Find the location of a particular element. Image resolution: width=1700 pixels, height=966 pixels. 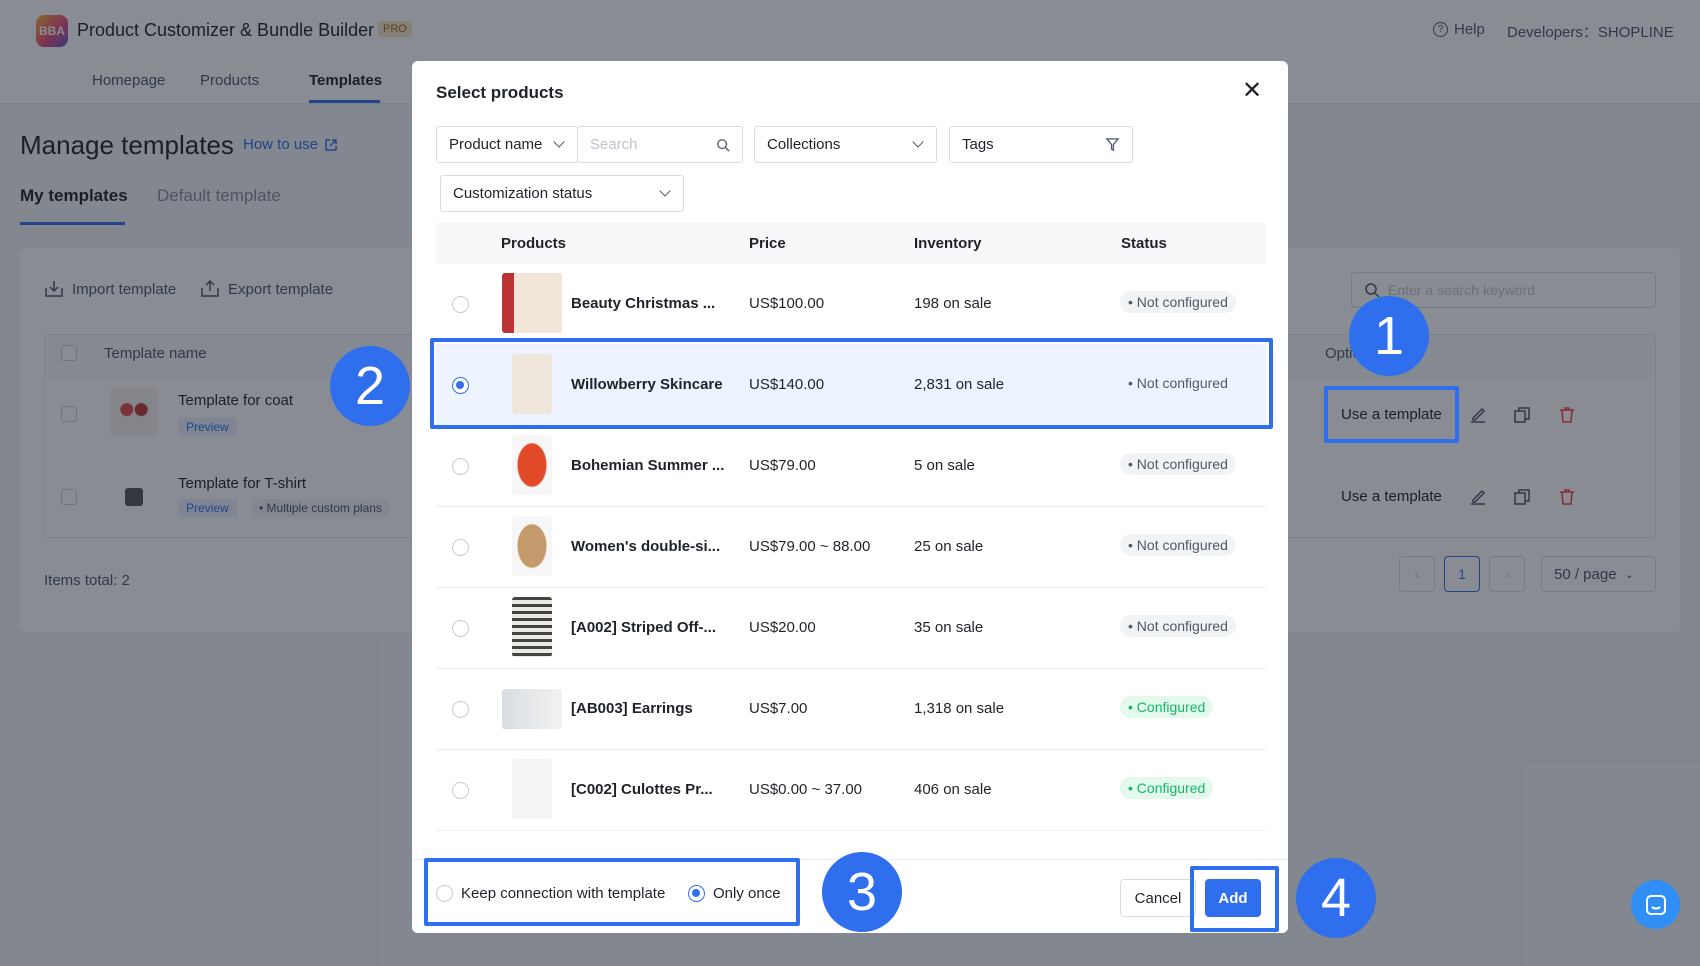

close-icon: ✕ is located at coordinates (1252, 91).